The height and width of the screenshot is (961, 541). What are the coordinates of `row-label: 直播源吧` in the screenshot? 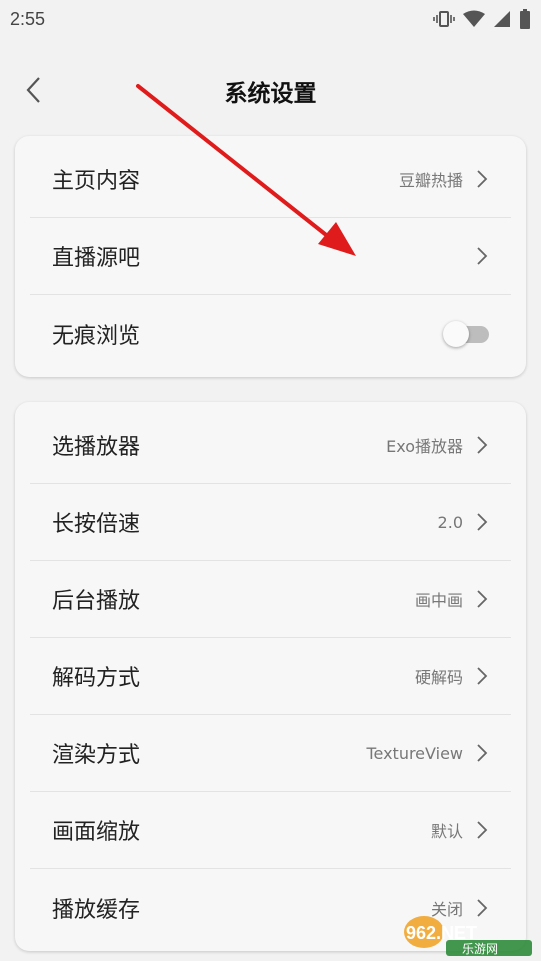 It's located at (96, 258).